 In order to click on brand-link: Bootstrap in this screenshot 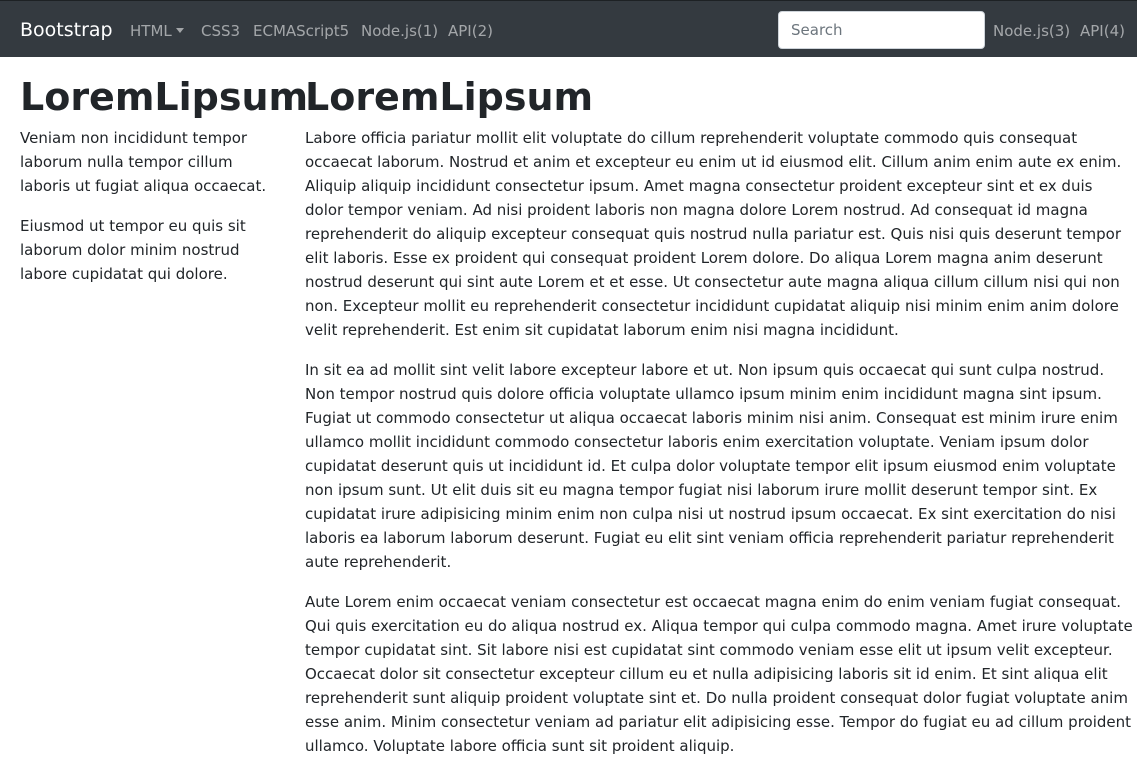, I will do `click(66, 30)`.